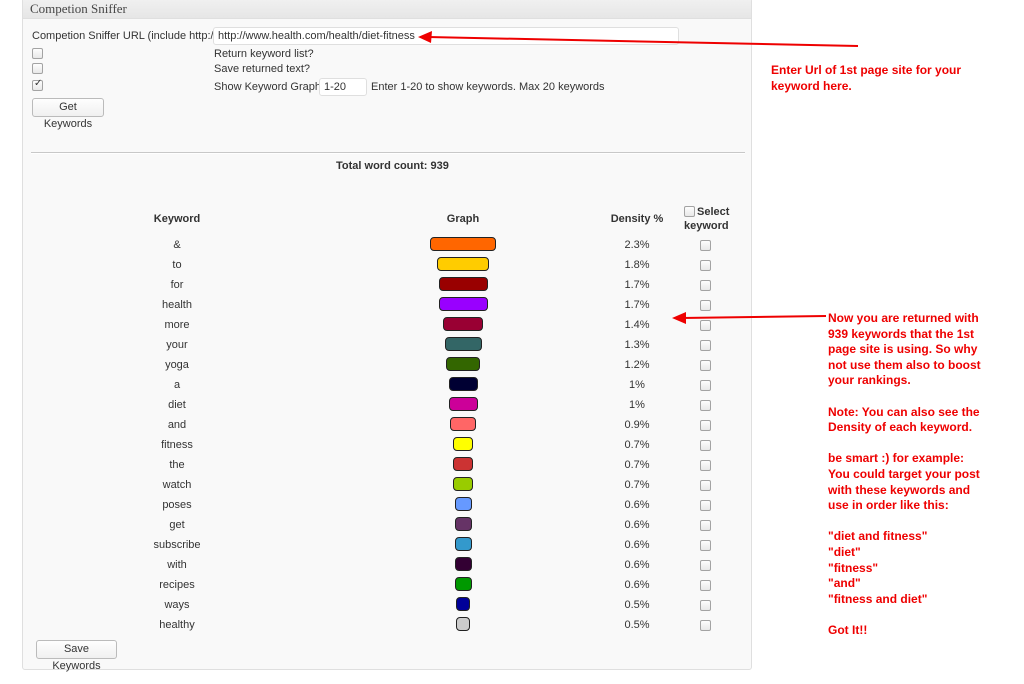 This screenshot has height=684, width=1024. Describe the element at coordinates (848, 629) in the screenshot. I see `annotation-line: Got It!!` at that location.